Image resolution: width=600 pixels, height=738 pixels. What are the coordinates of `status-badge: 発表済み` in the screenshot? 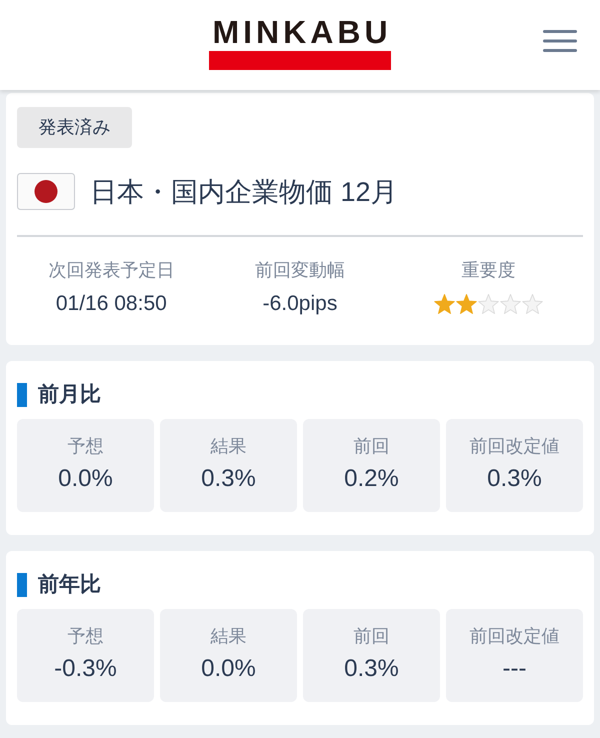 It's located at (74, 127).